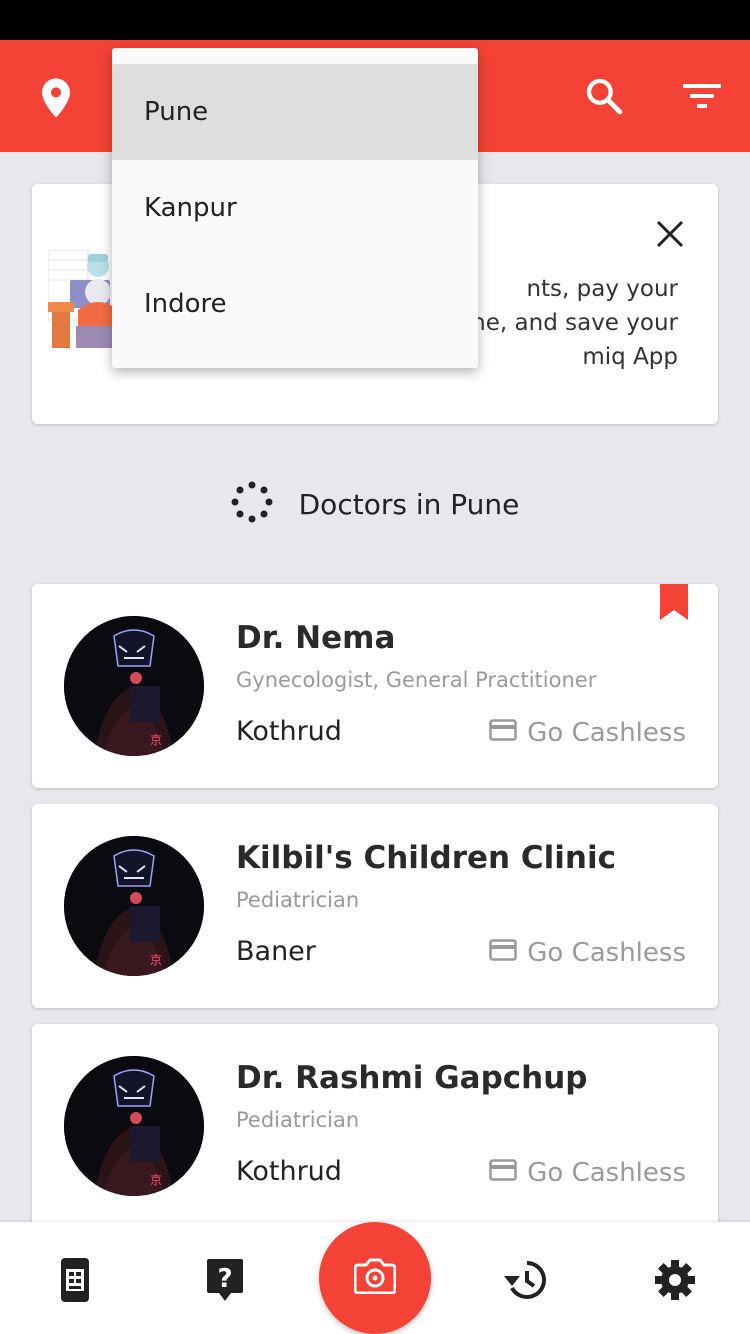 This screenshot has width=750, height=1334. What do you see at coordinates (252, 504) in the screenshot?
I see `loading-spinner-icon` at bounding box center [252, 504].